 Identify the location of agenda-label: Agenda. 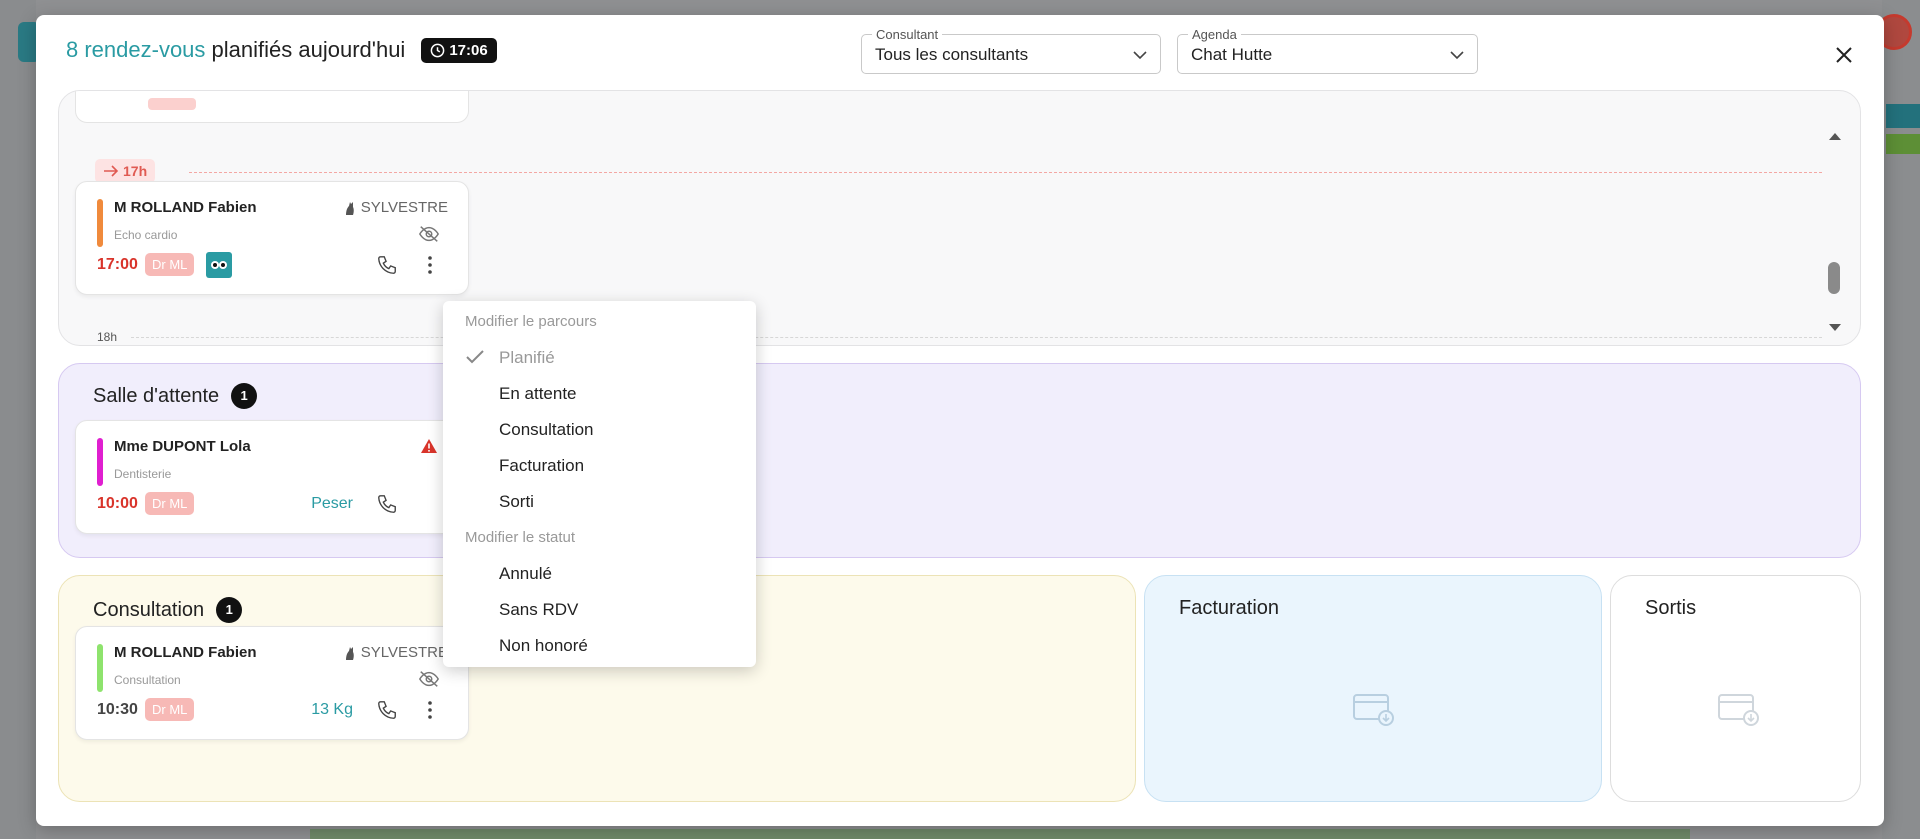
(1214, 34).